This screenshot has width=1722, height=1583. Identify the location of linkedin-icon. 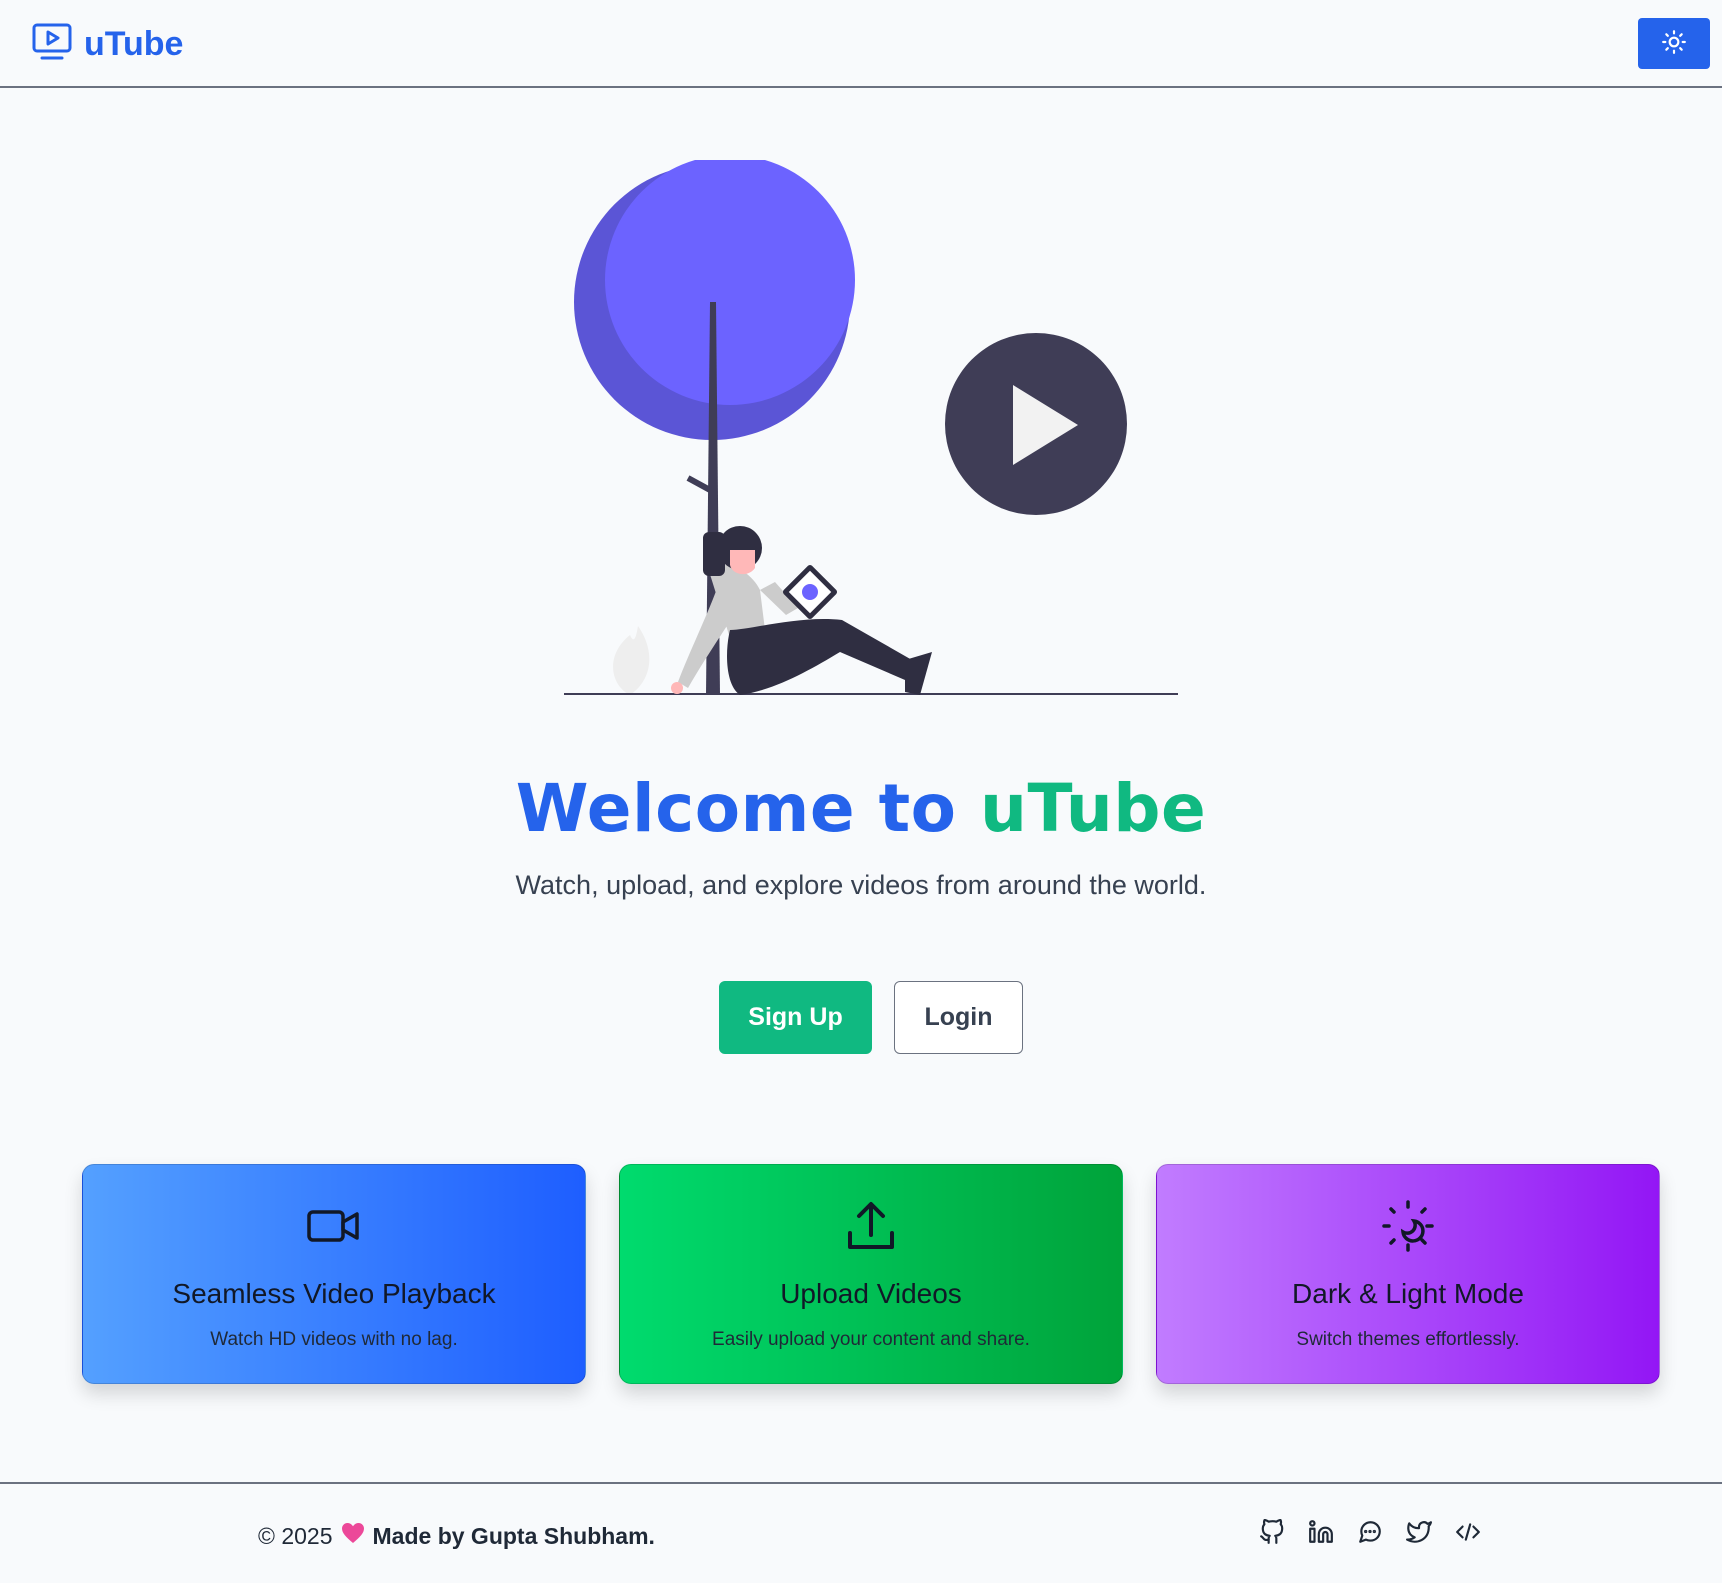
(1321, 1534).